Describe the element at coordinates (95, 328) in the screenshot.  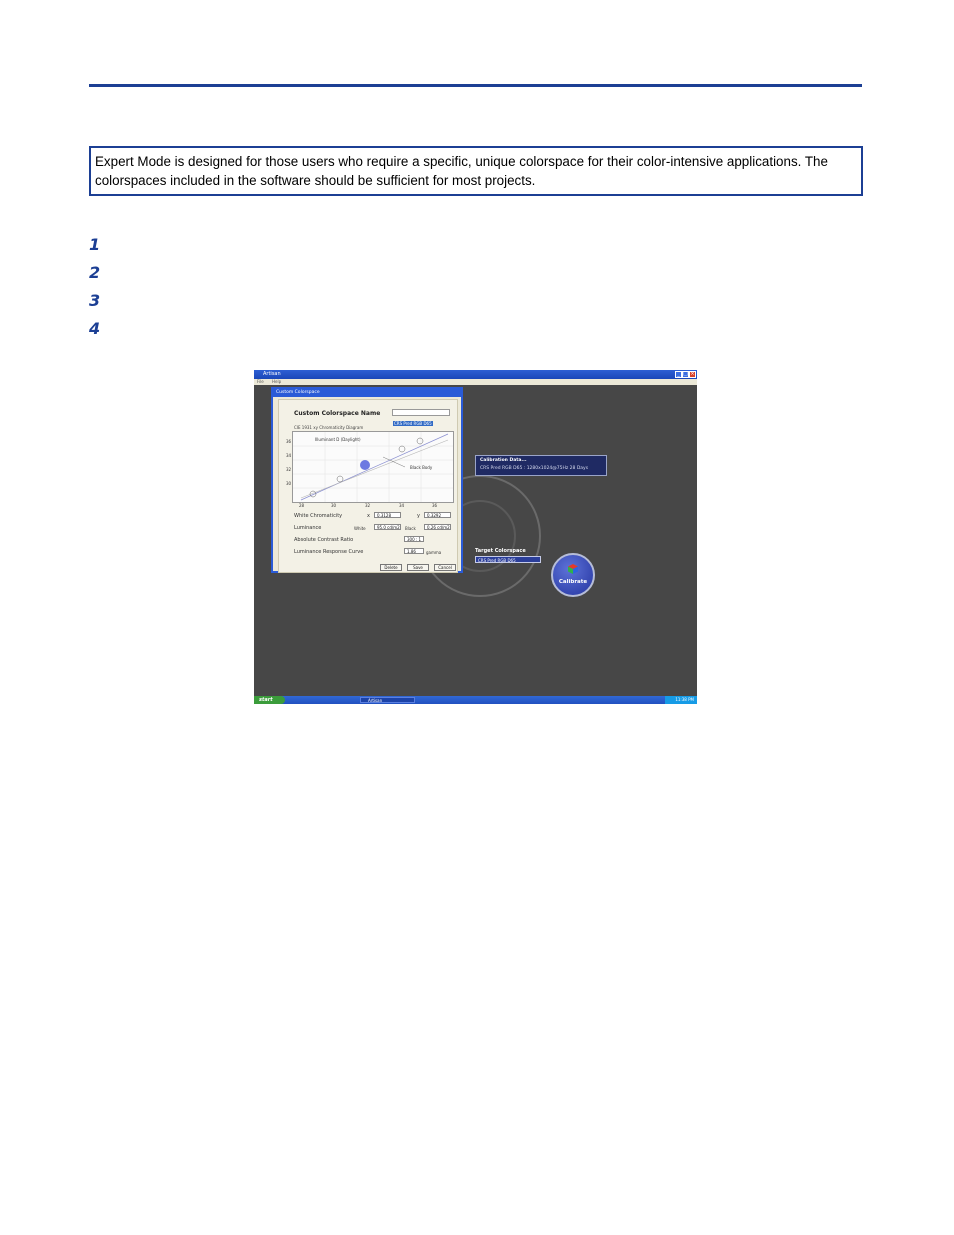
I see `step-number-4: 4` at that location.